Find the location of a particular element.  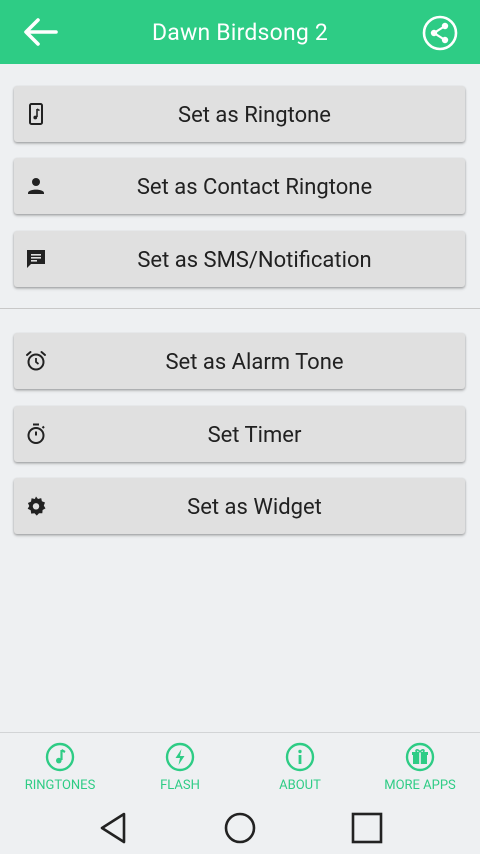

flash-icon is located at coordinates (180, 757).